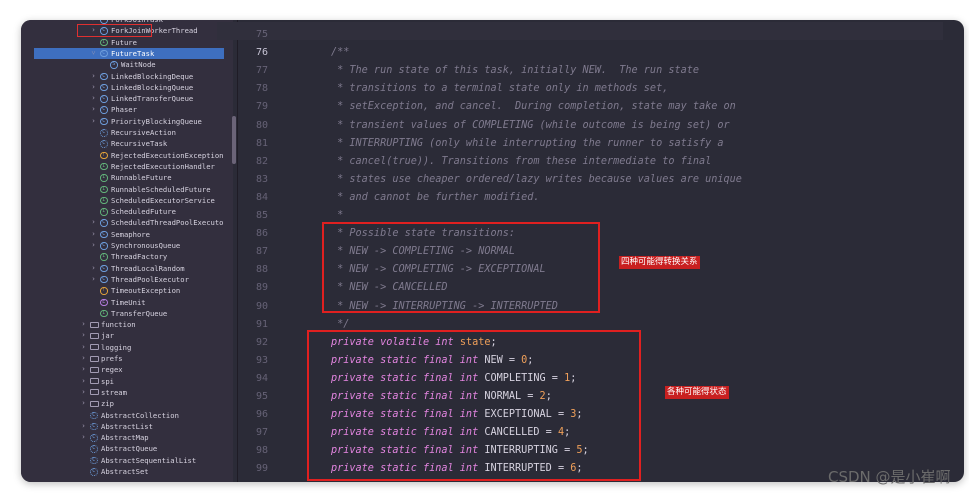 The height and width of the screenshot is (495, 969). I want to click on tree-item-label: Phaser, so click(124, 110).